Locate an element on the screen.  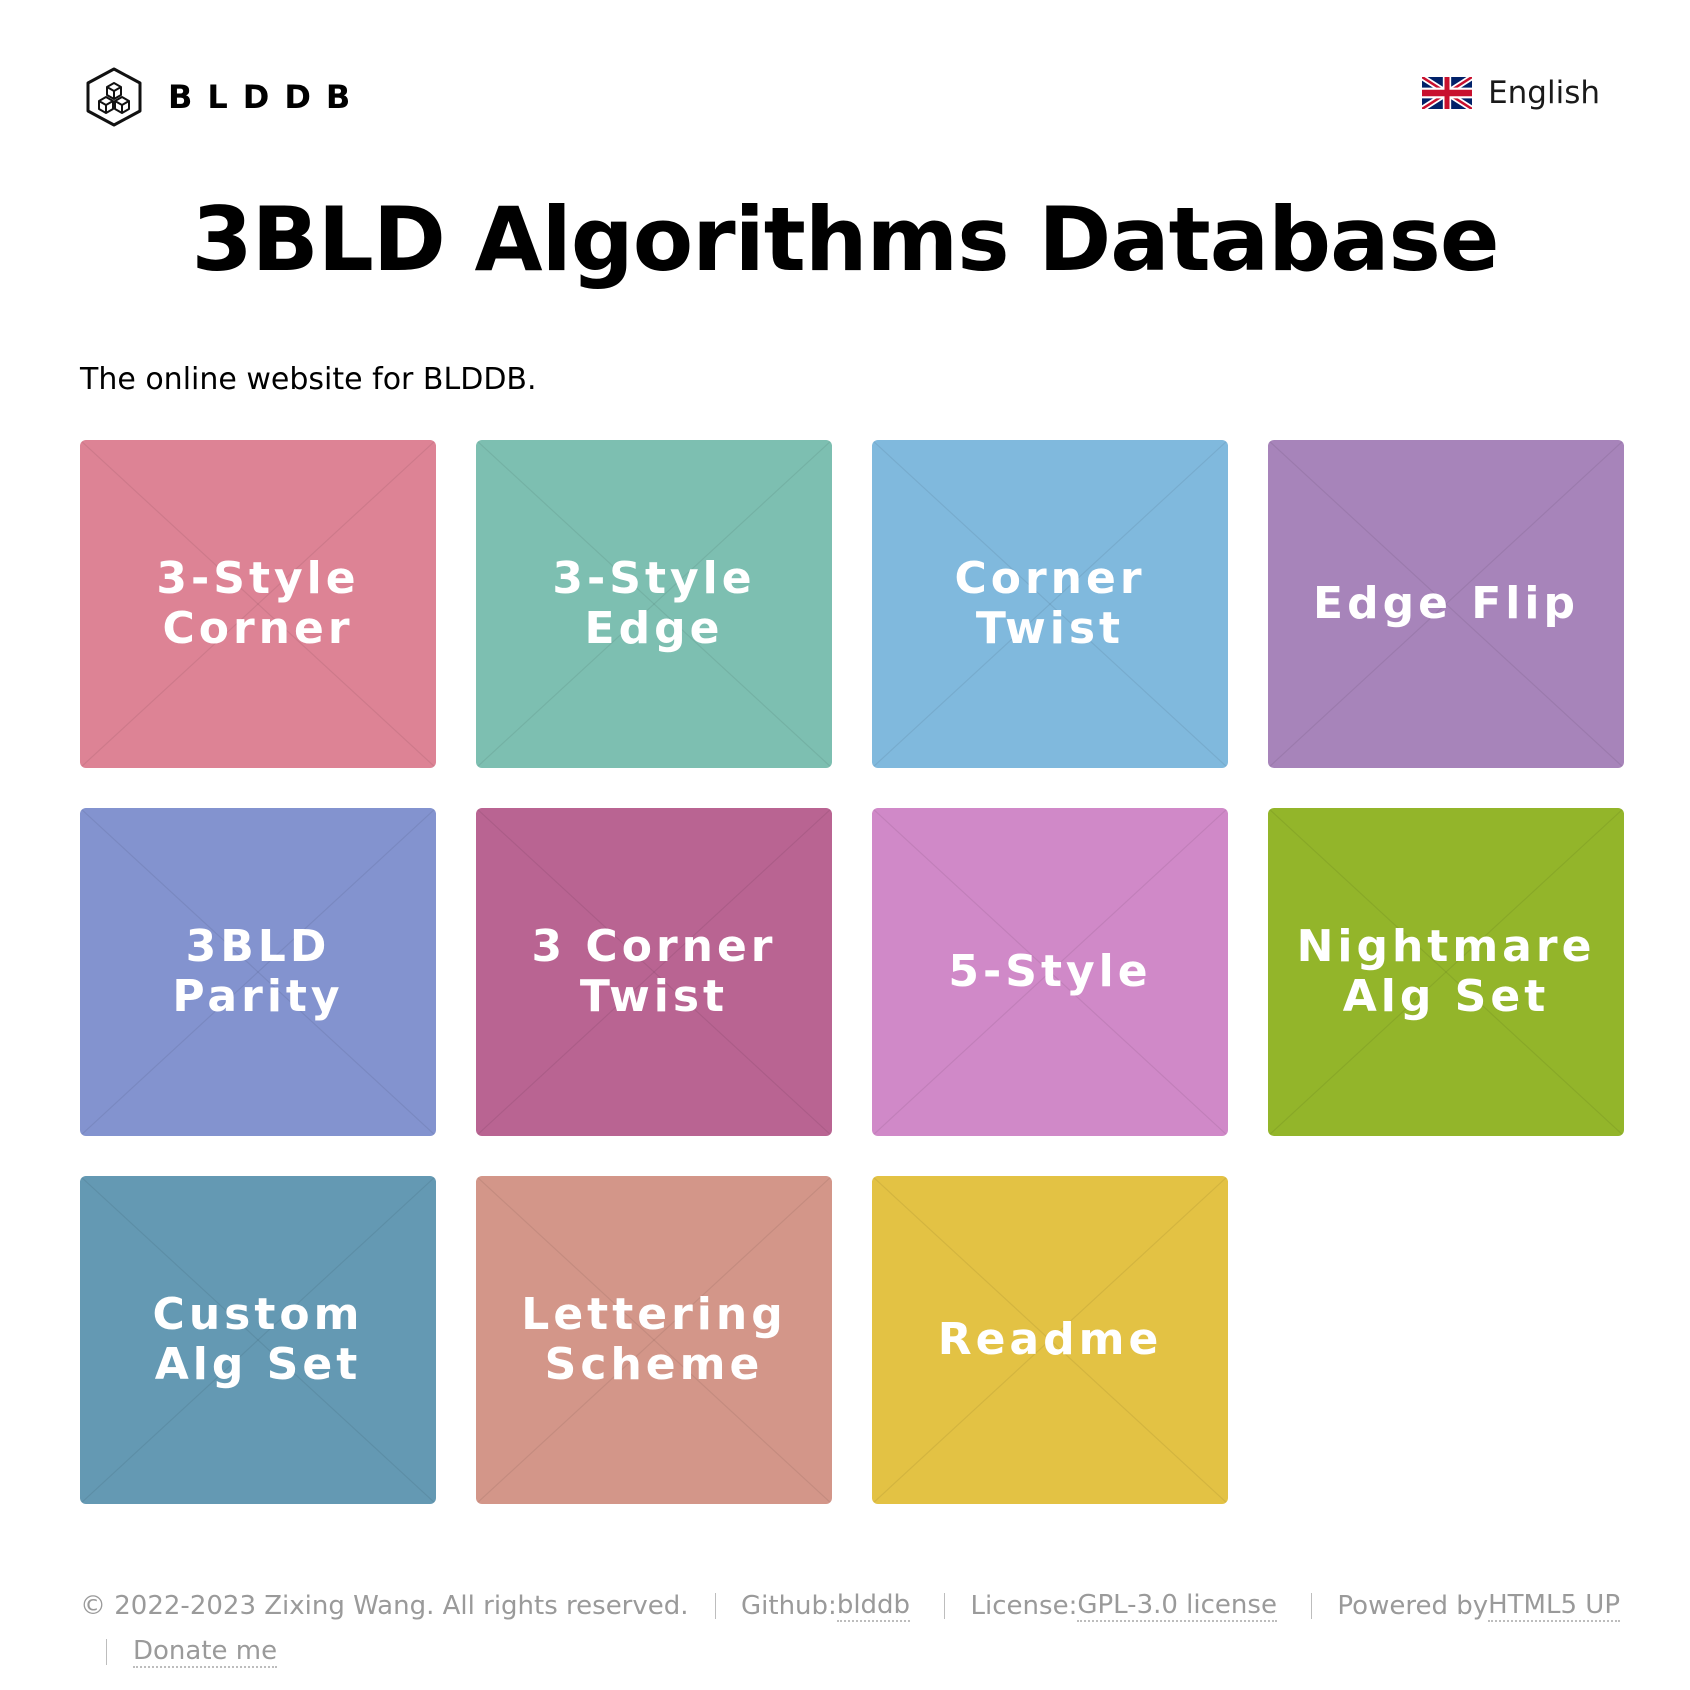
page-title: 3BLD Algorithms Database is located at coordinates (845, 239).